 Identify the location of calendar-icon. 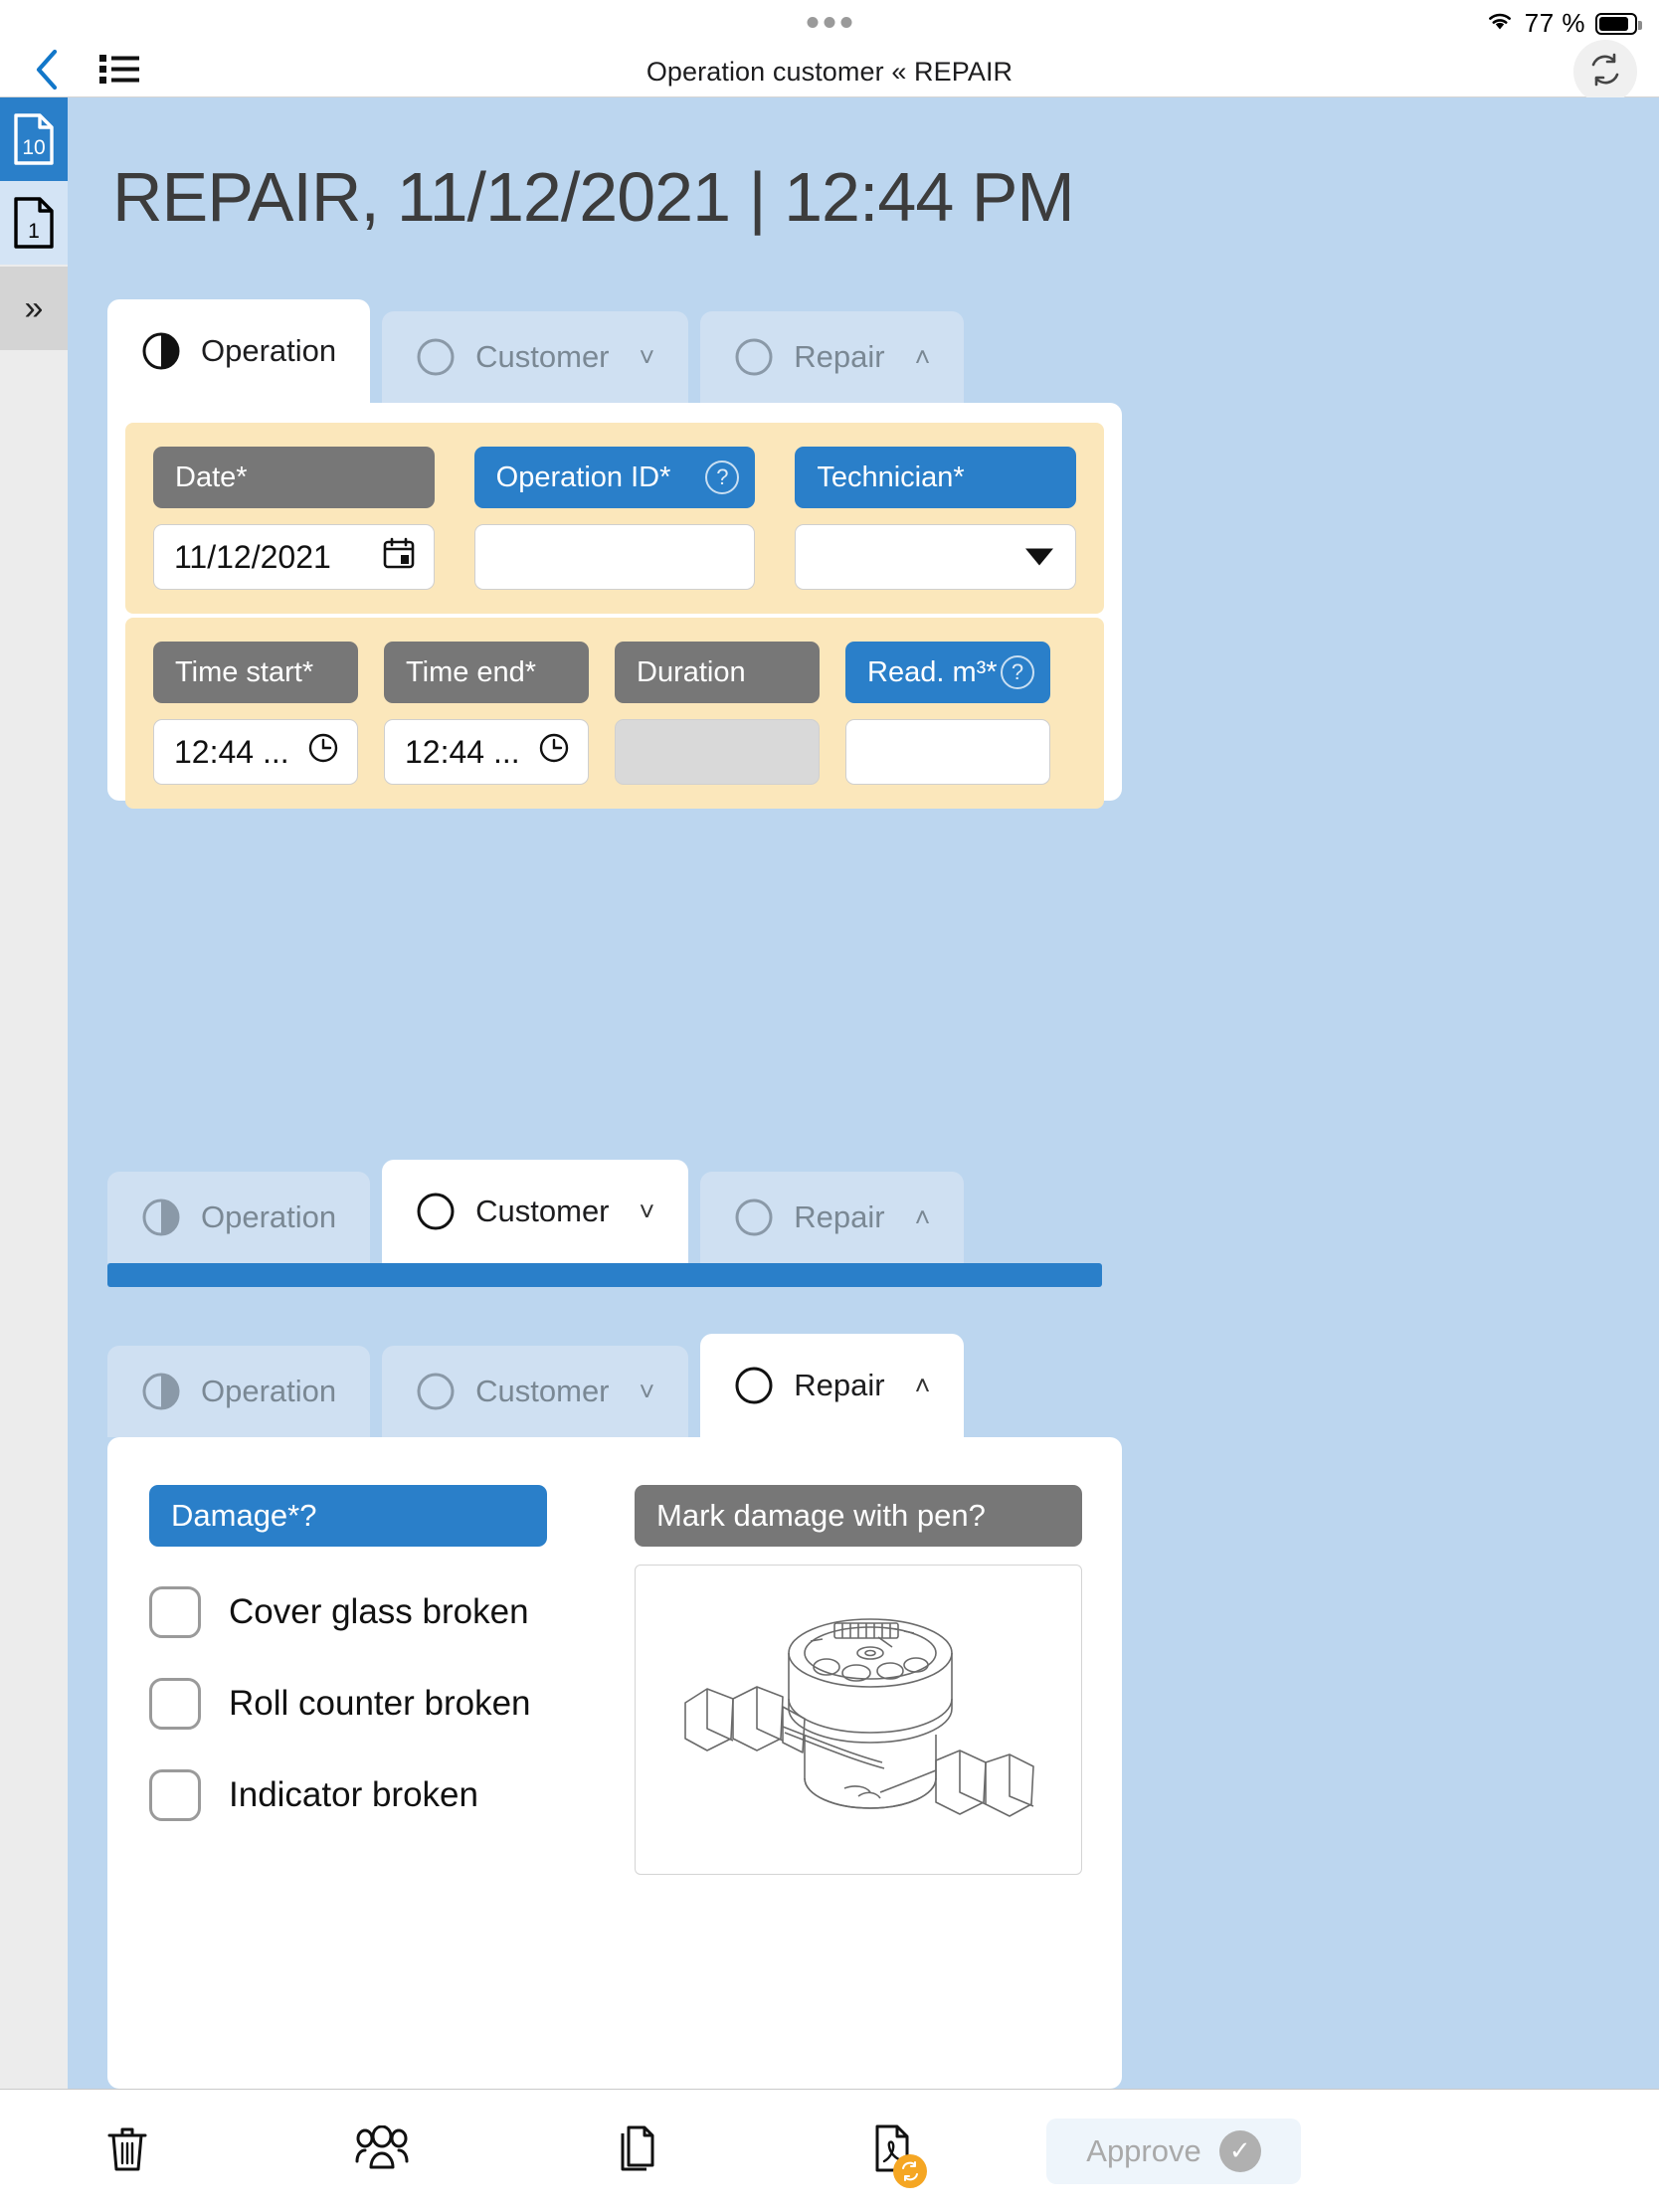
(399, 557).